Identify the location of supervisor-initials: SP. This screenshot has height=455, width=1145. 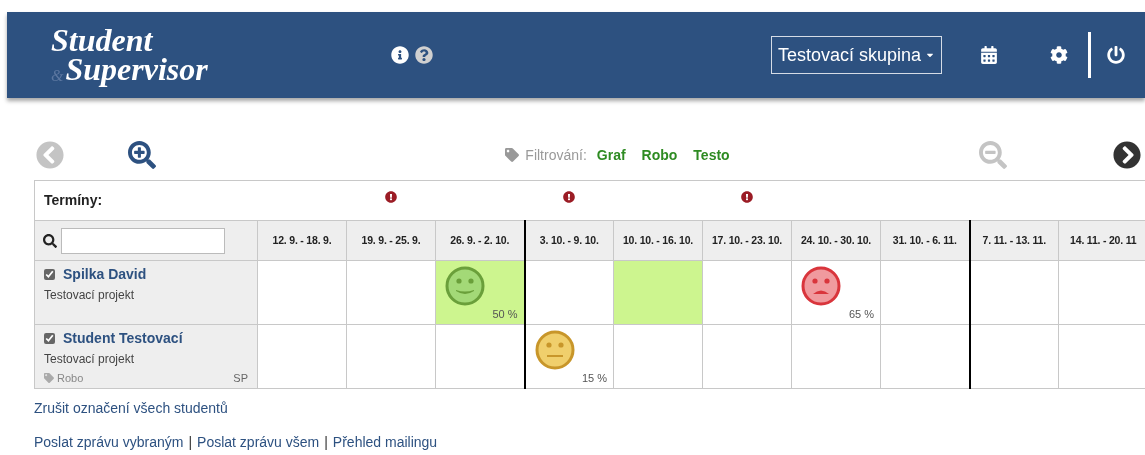
(240, 378).